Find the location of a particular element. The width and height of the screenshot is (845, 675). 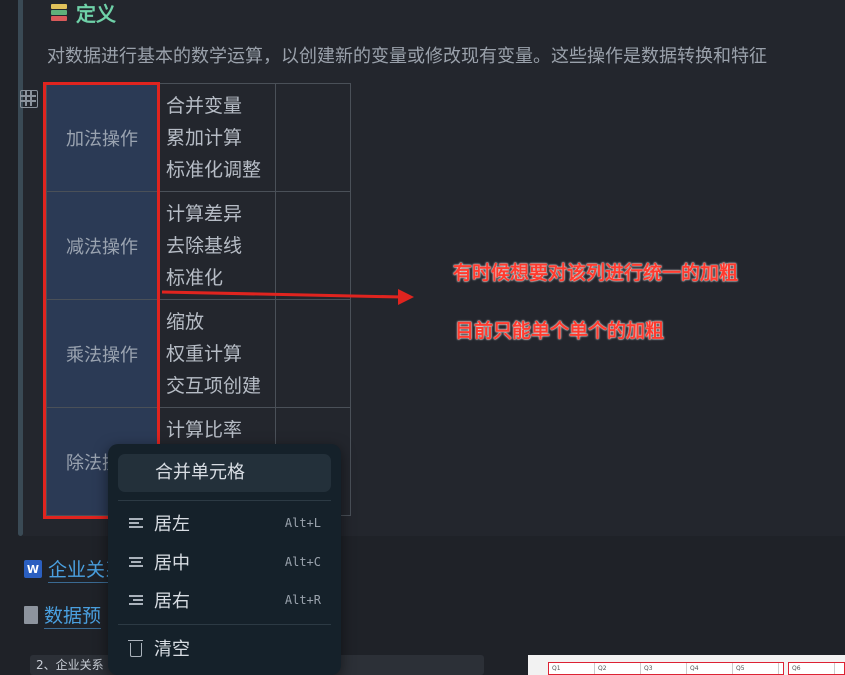

thumbnail-cell: Q2 is located at coordinates (618, 668).